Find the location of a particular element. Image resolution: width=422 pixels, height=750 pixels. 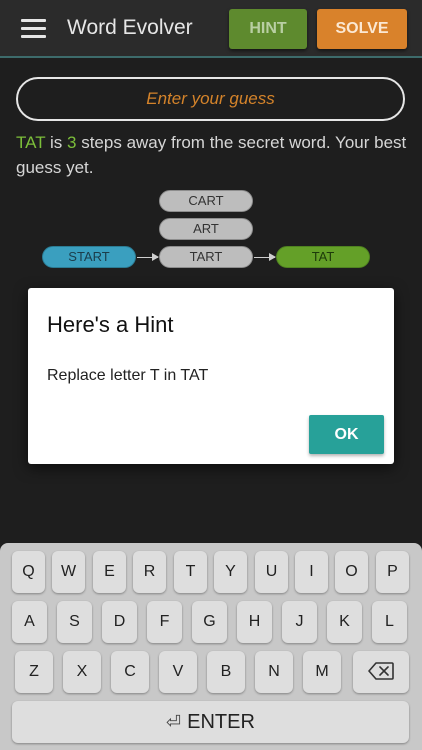

app-bar: Word Evolver HINT SOLVE is located at coordinates (211, 29).